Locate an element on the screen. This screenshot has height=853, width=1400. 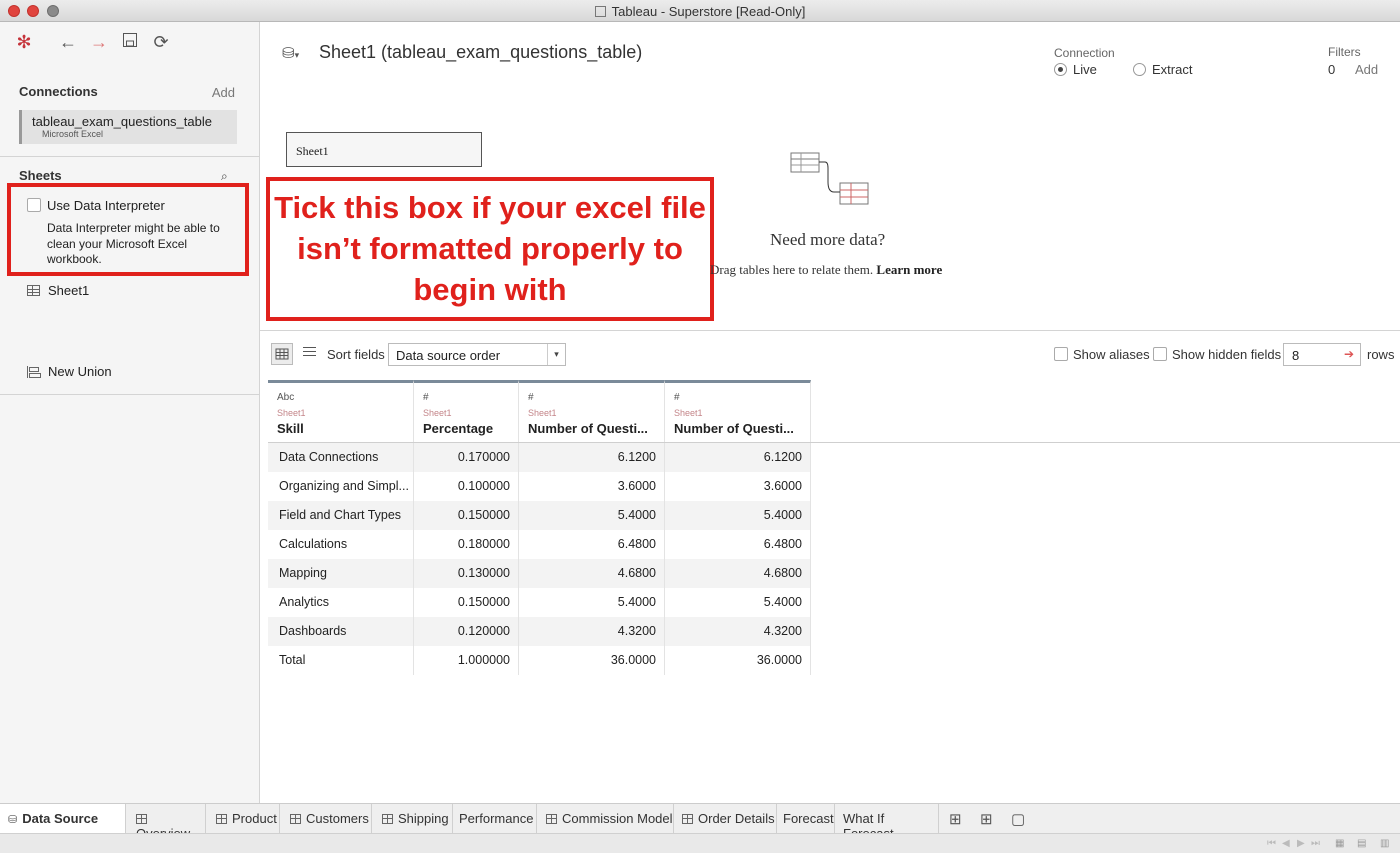
title-bar: Tableau - Superstore [Read-Only] is located at coordinates (700, 11).